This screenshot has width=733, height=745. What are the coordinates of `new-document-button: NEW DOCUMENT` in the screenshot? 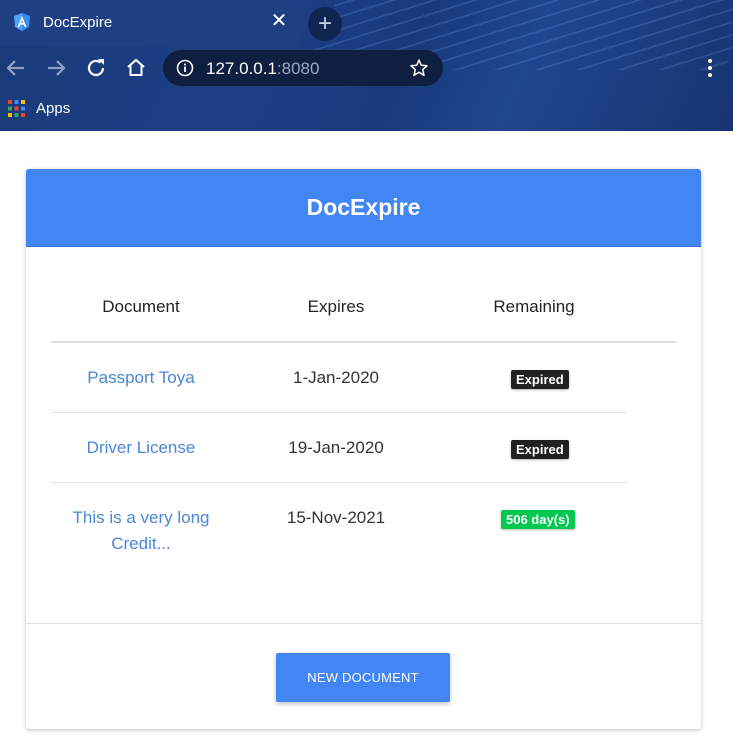 It's located at (363, 677).